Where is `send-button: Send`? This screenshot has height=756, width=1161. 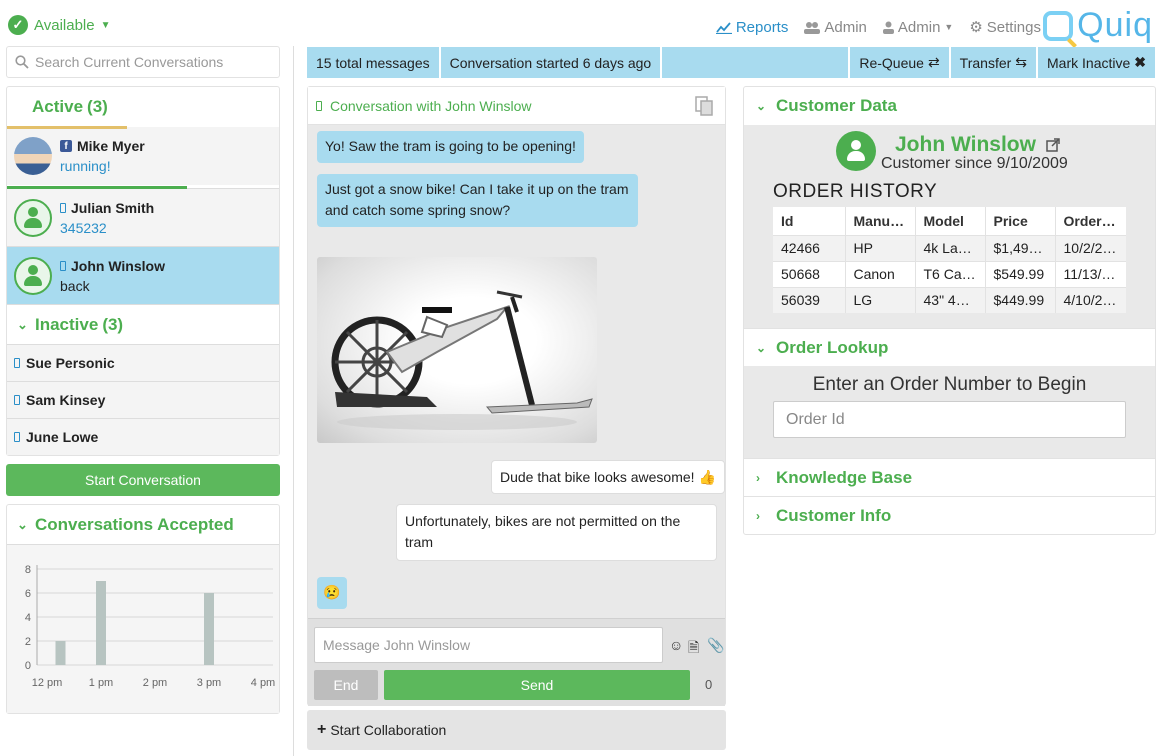 send-button: Send is located at coordinates (537, 685).